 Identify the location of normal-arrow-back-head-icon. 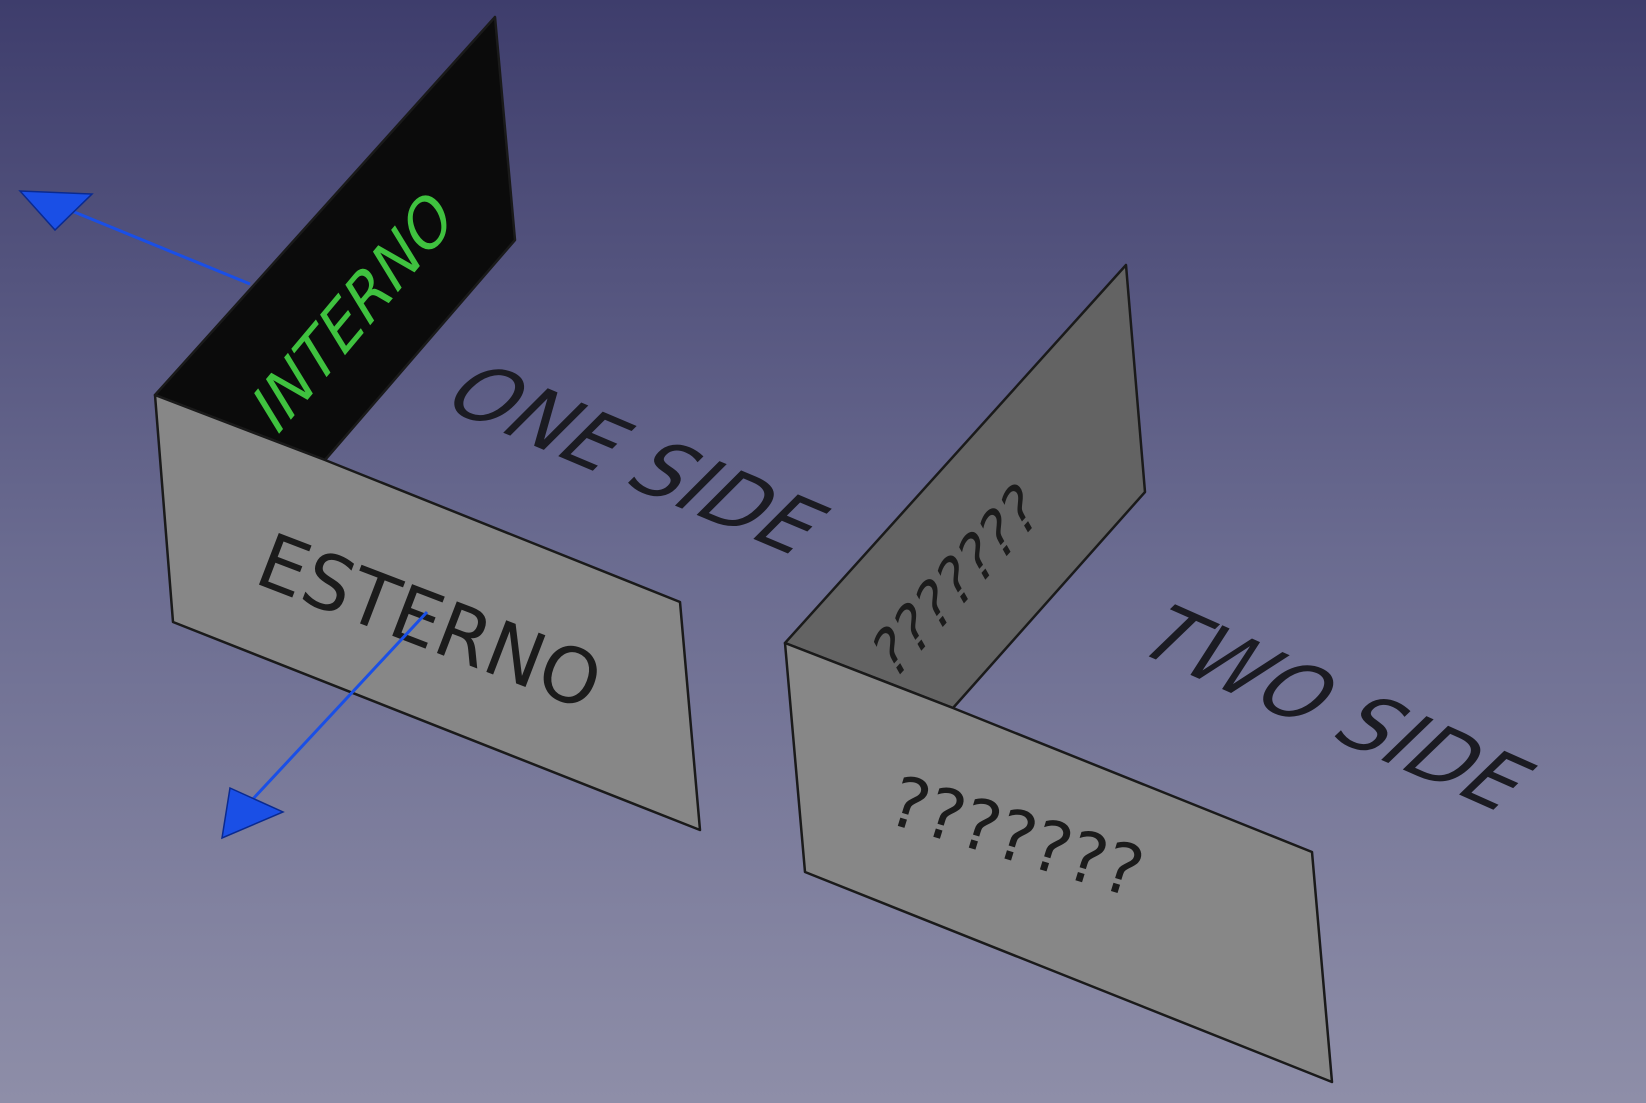
(56, 211).